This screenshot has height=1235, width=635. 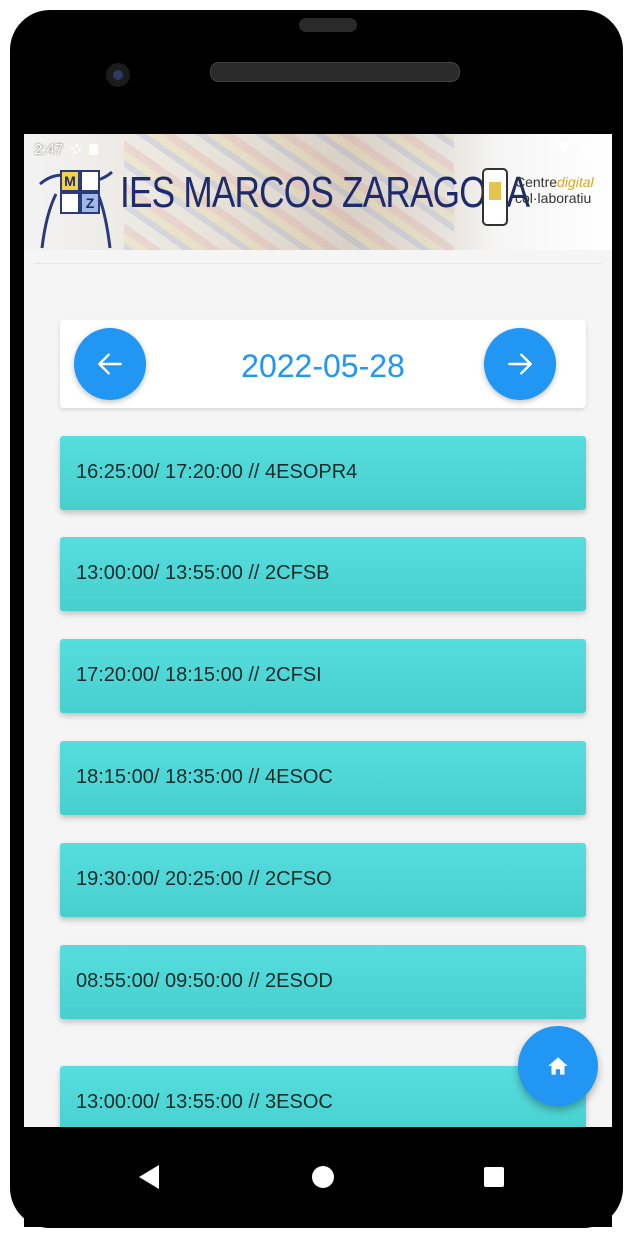 I want to click on session-item: 18:15:00/ 18:35:00 // 4ESOC, so click(x=323, y=778).